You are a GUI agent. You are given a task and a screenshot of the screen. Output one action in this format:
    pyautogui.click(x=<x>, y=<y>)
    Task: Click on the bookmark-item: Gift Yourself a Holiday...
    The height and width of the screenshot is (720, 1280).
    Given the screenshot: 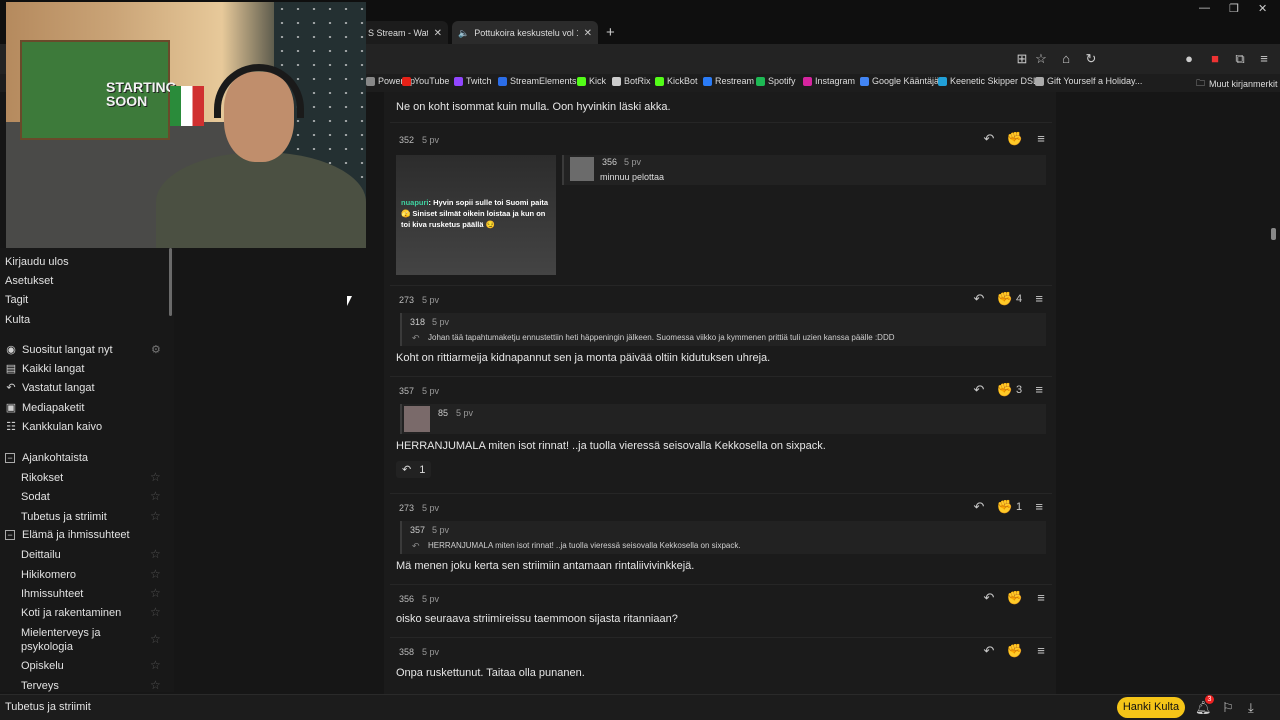 What is the action you would take?
    pyautogui.click(x=1088, y=81)
    